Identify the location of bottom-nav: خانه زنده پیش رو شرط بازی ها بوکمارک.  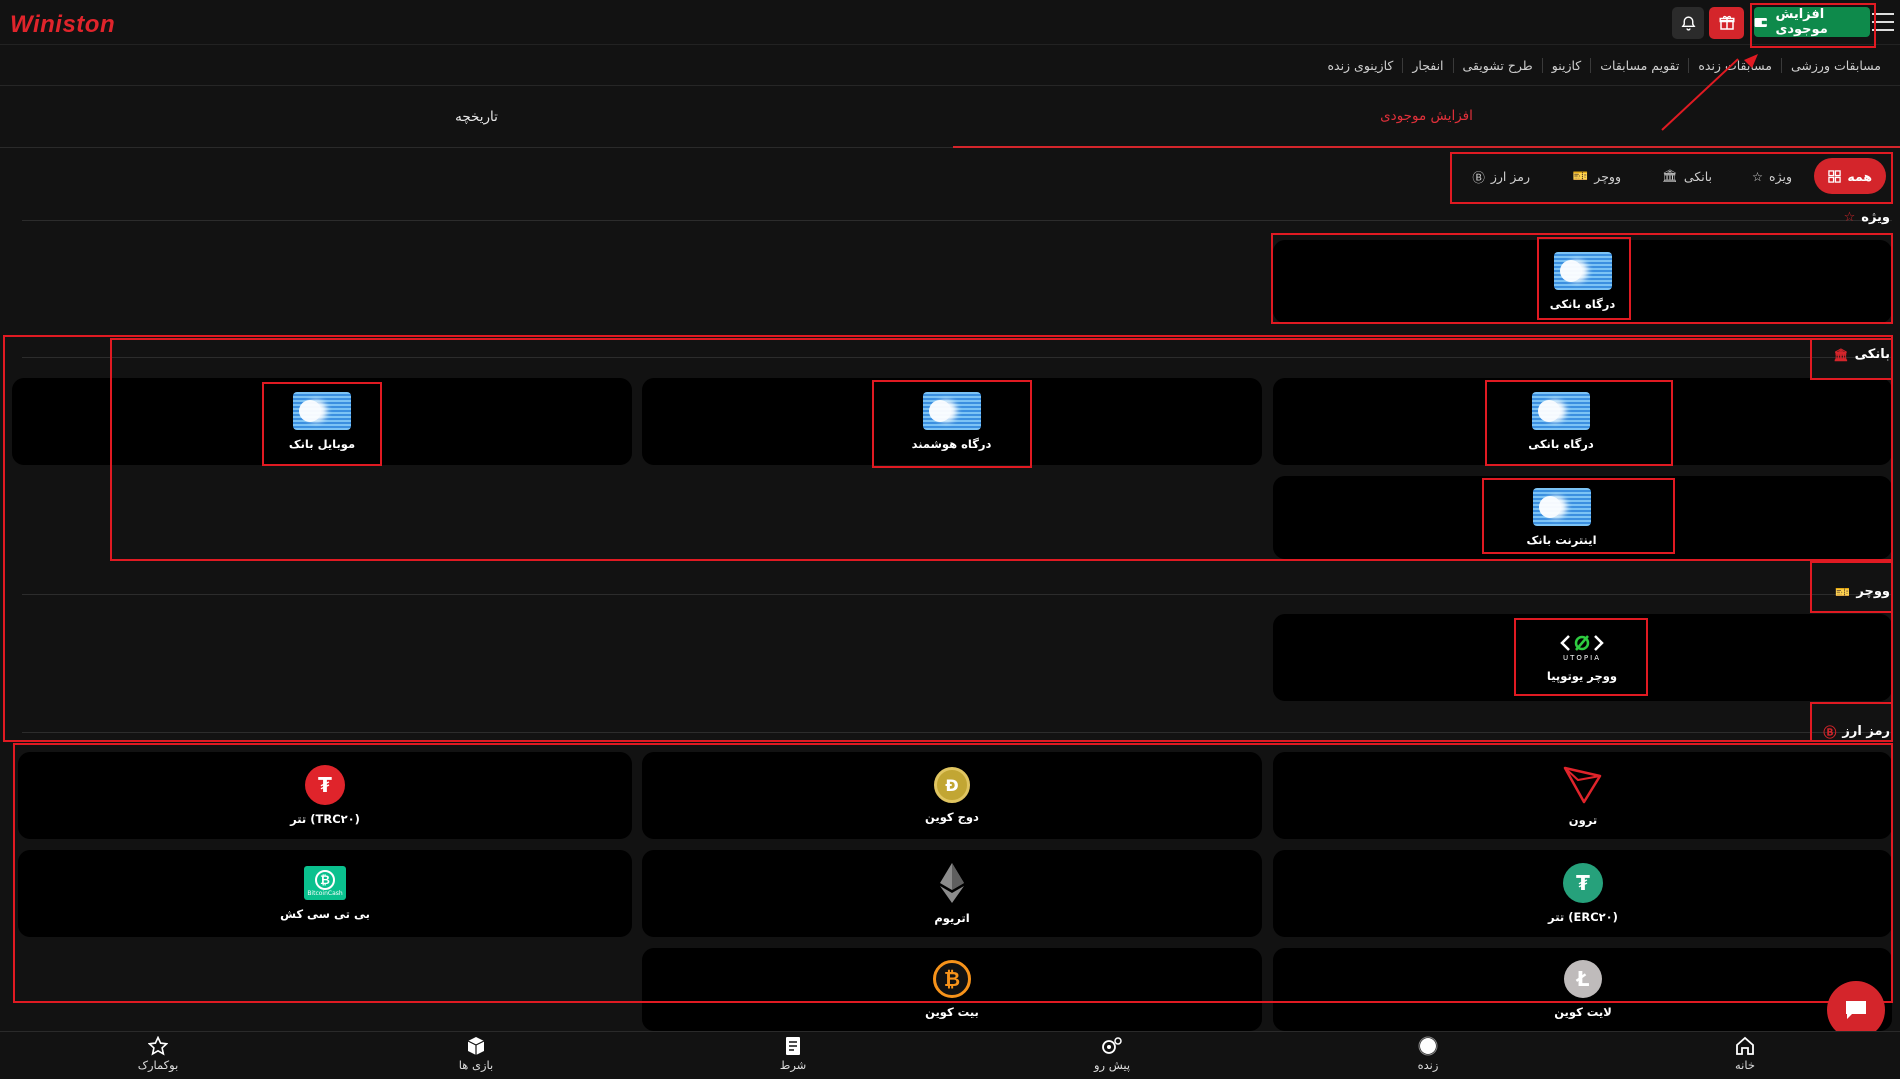
(950, 1055).